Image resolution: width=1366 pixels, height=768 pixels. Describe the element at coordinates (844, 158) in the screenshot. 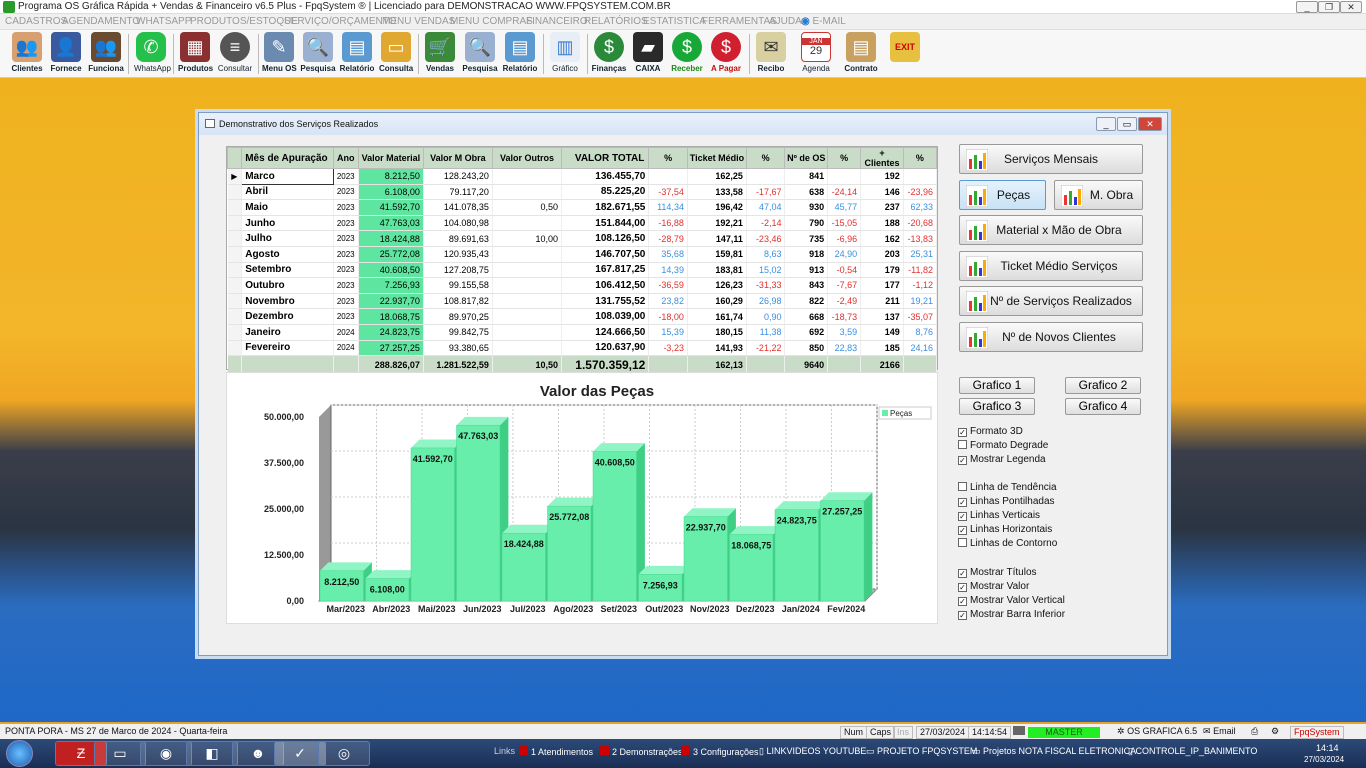

I see `col-pct-os: %` at that location.